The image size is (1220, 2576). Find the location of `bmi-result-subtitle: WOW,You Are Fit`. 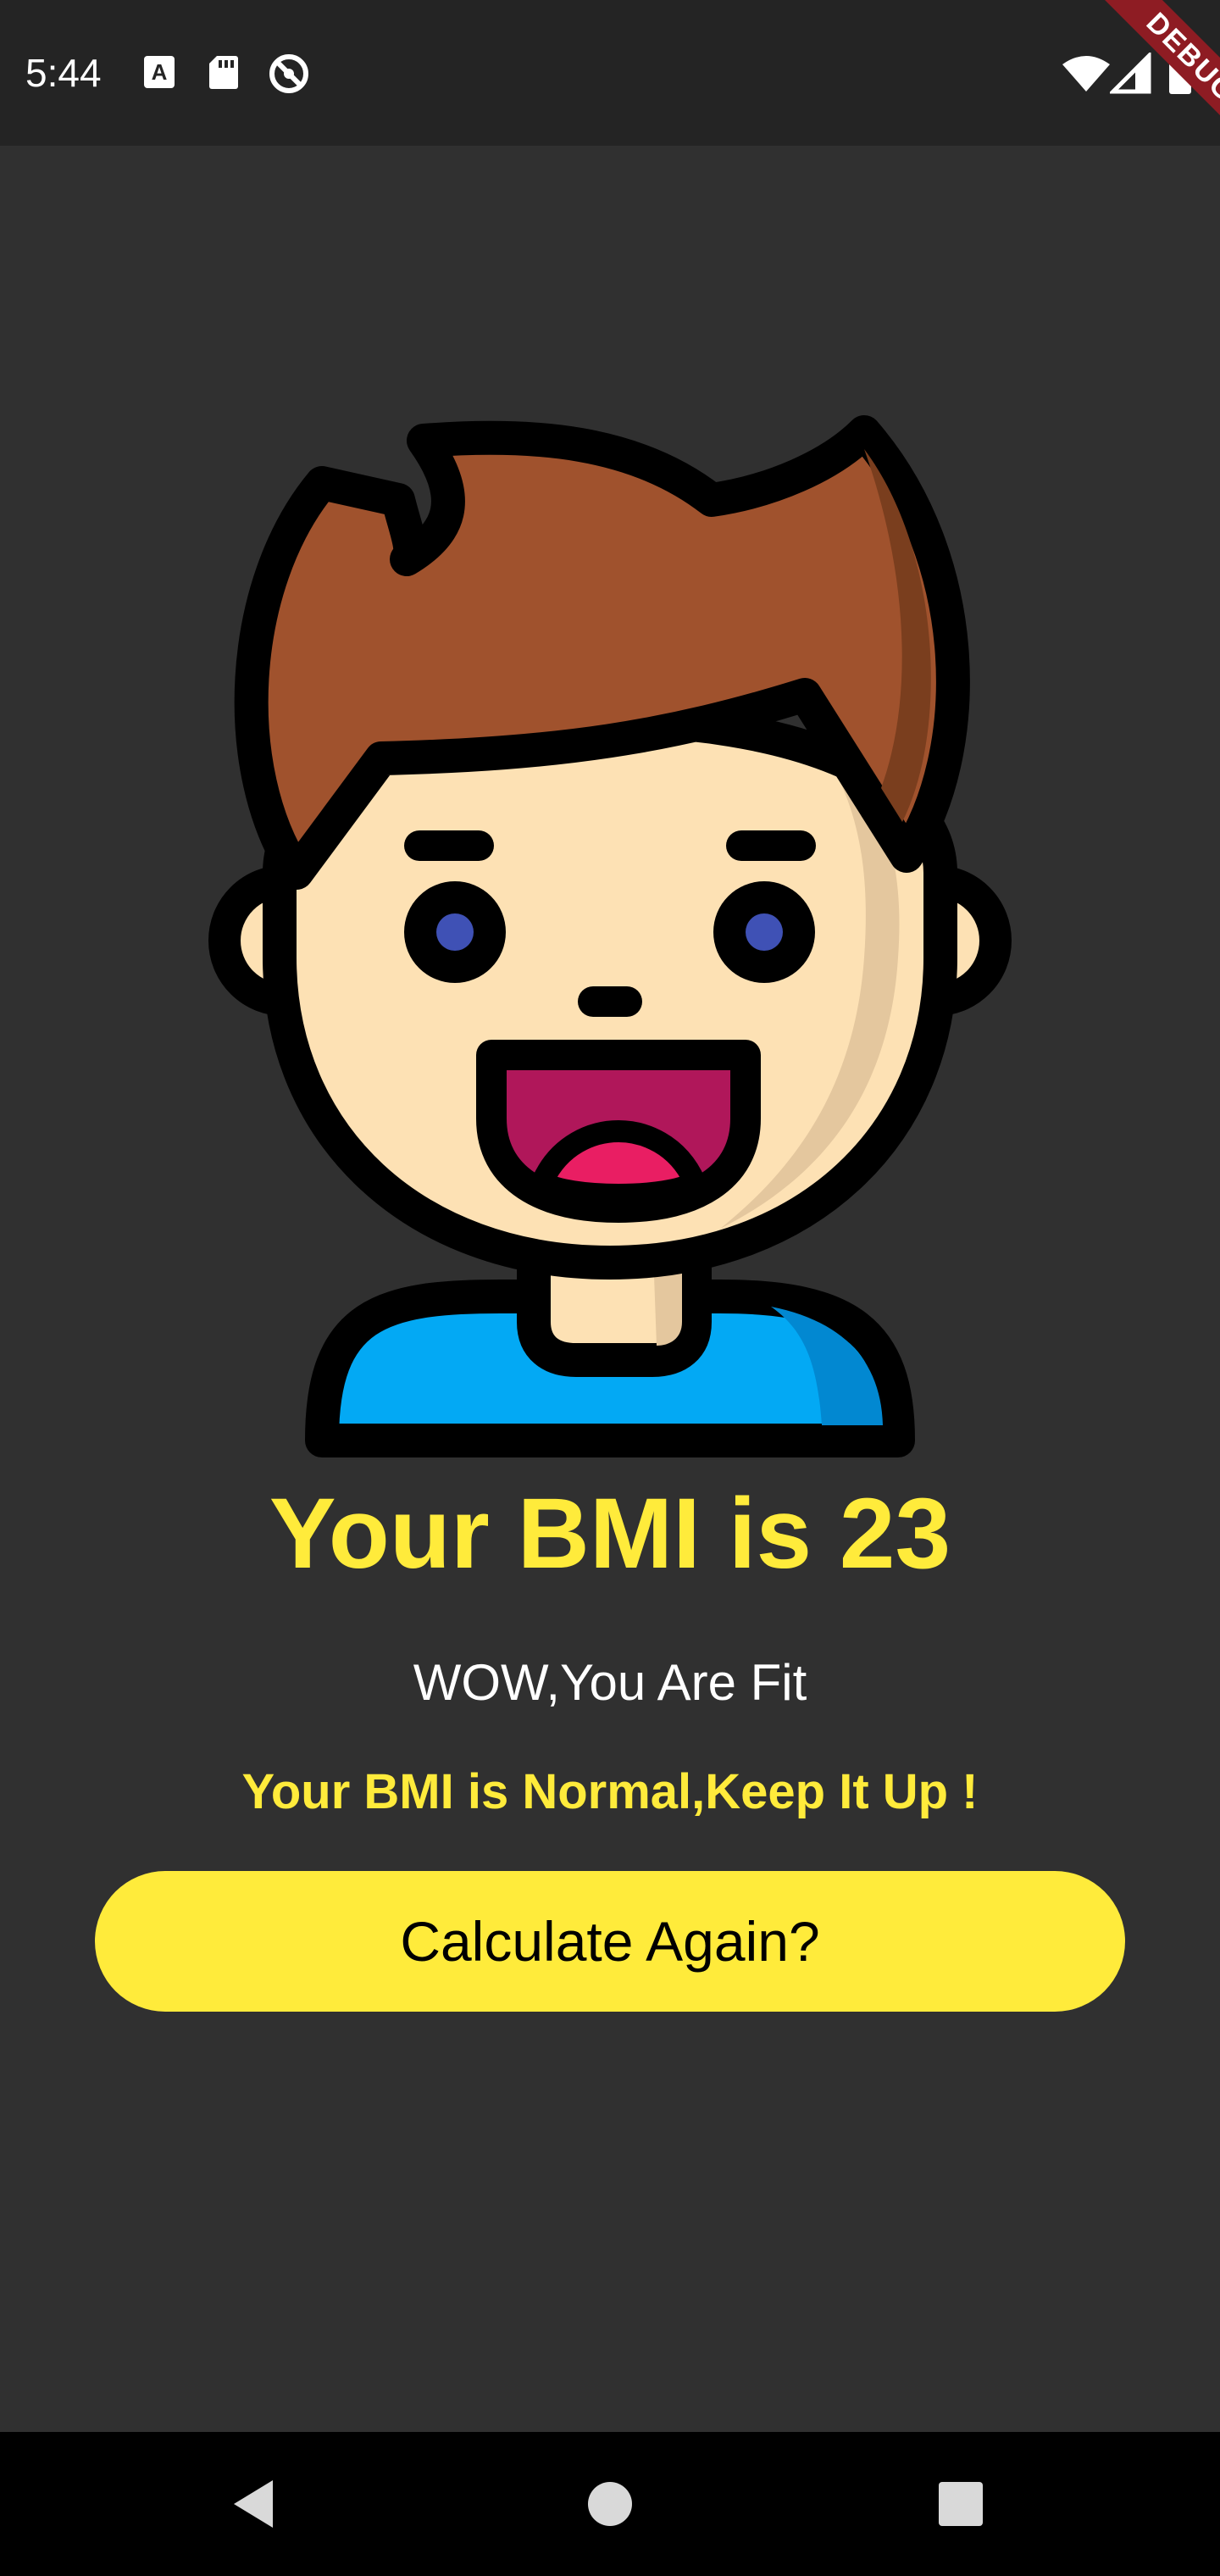

bmi-result-subtitle: WOW,You Are Fit is located at coordinates (610, 1682).